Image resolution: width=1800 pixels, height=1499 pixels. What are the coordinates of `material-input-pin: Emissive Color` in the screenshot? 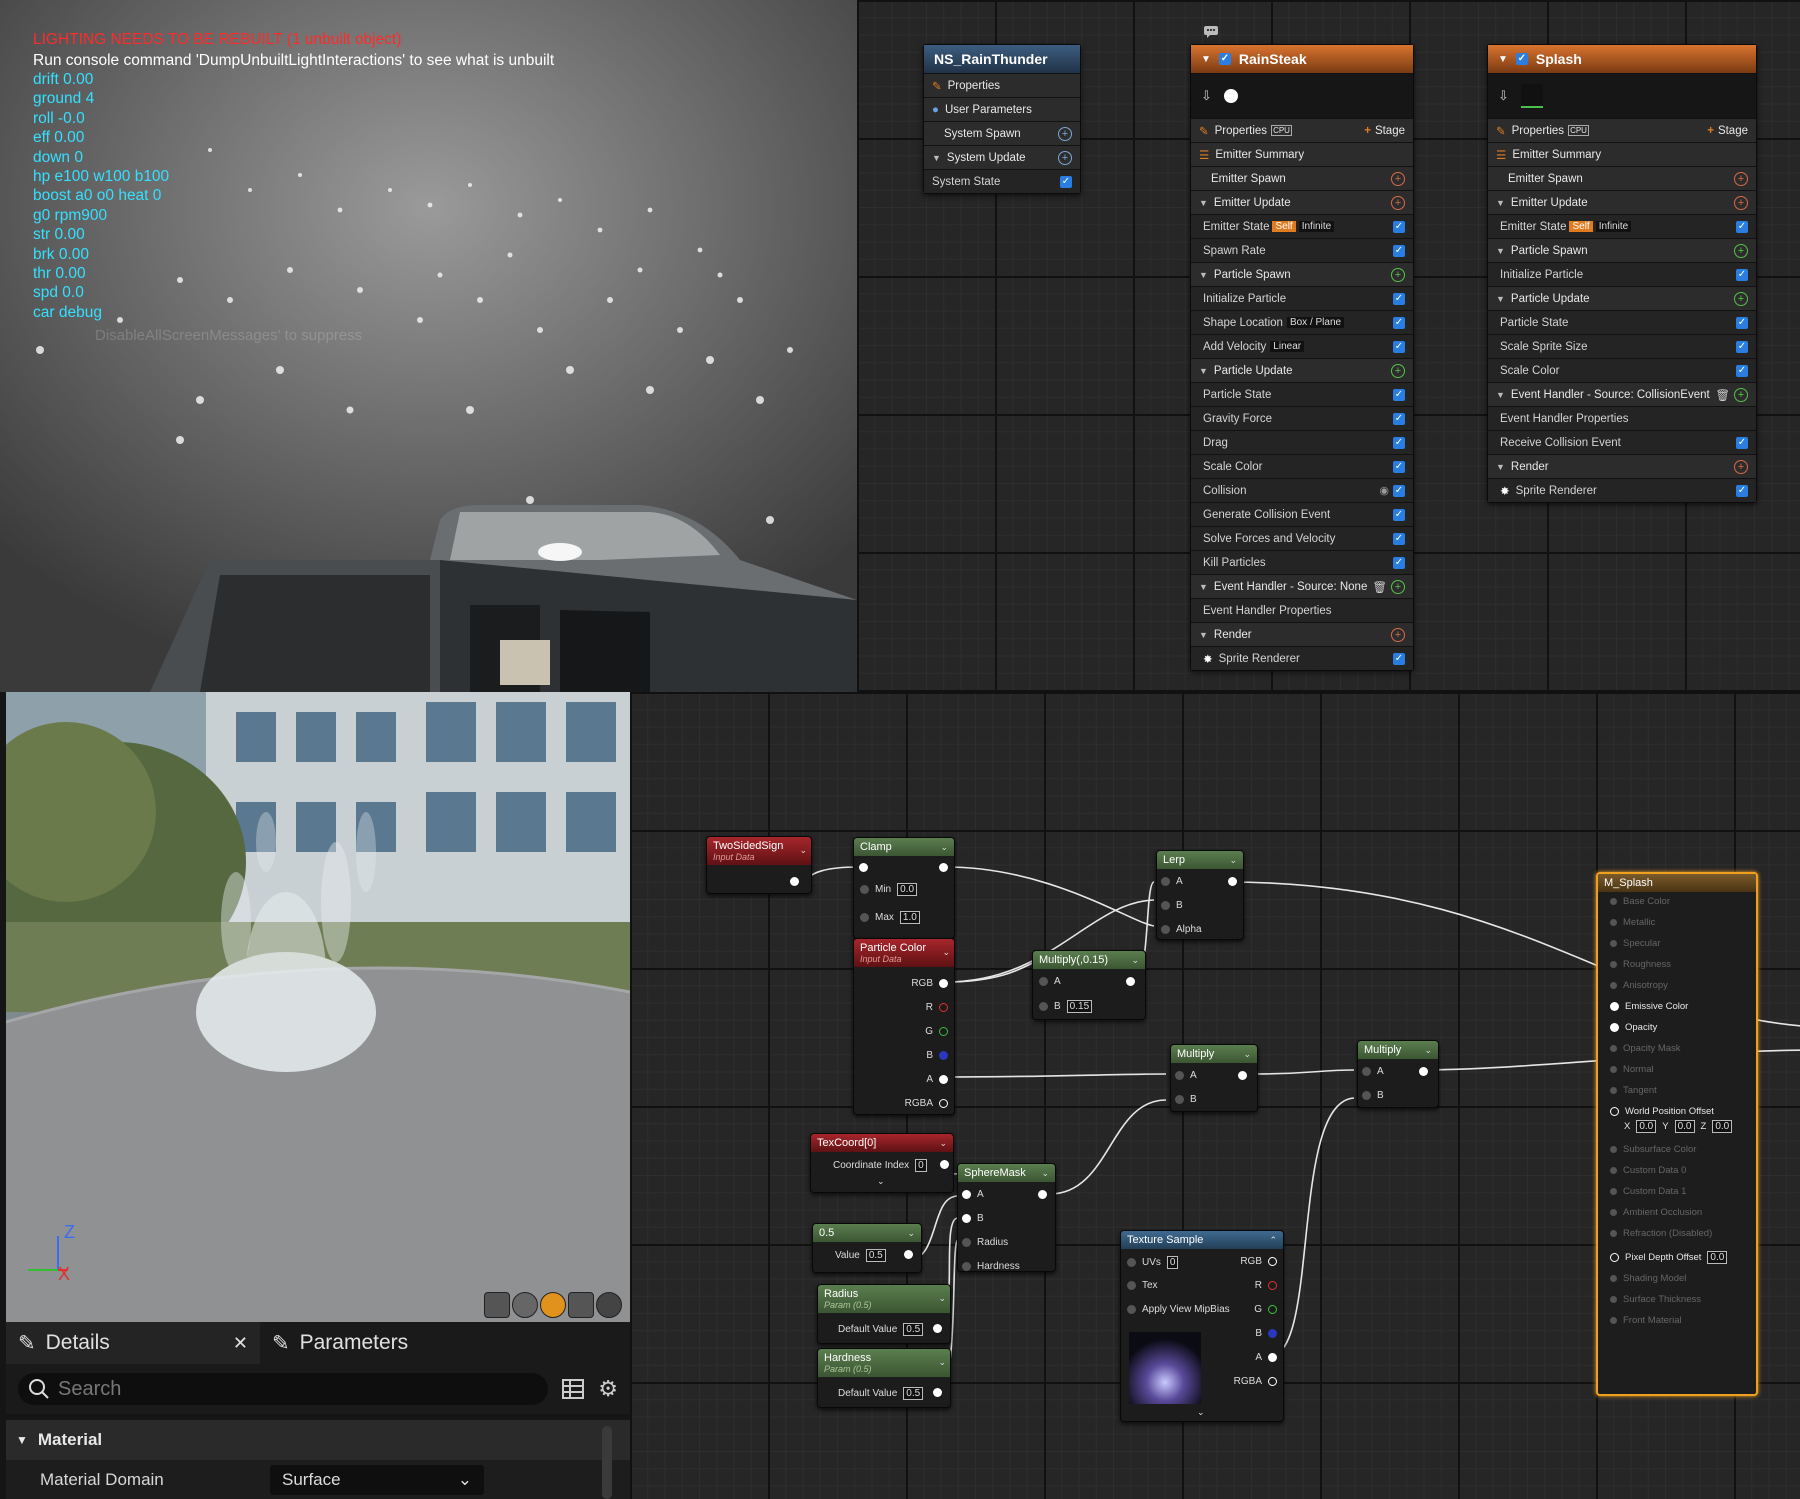 It's located at (1649, 1006).